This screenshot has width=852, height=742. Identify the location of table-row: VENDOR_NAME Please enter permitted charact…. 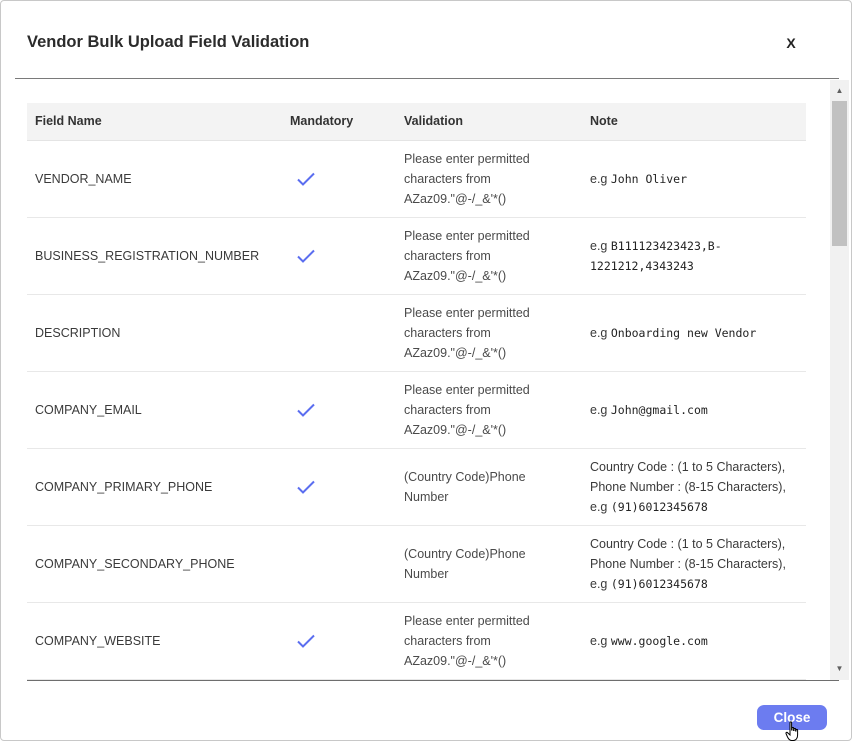
(416, 178).